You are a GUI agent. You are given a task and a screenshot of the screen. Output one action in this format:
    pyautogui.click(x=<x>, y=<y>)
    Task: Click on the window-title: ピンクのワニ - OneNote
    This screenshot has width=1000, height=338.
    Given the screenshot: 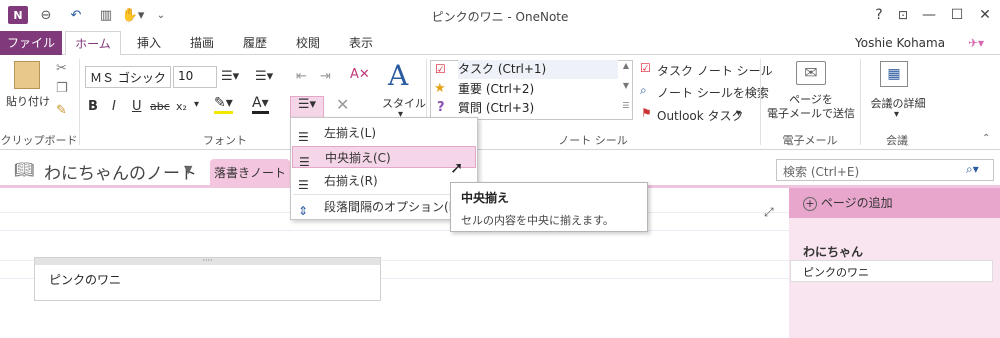 What is the action you would take?
    pyautogui.click(x=500, y=17)
    